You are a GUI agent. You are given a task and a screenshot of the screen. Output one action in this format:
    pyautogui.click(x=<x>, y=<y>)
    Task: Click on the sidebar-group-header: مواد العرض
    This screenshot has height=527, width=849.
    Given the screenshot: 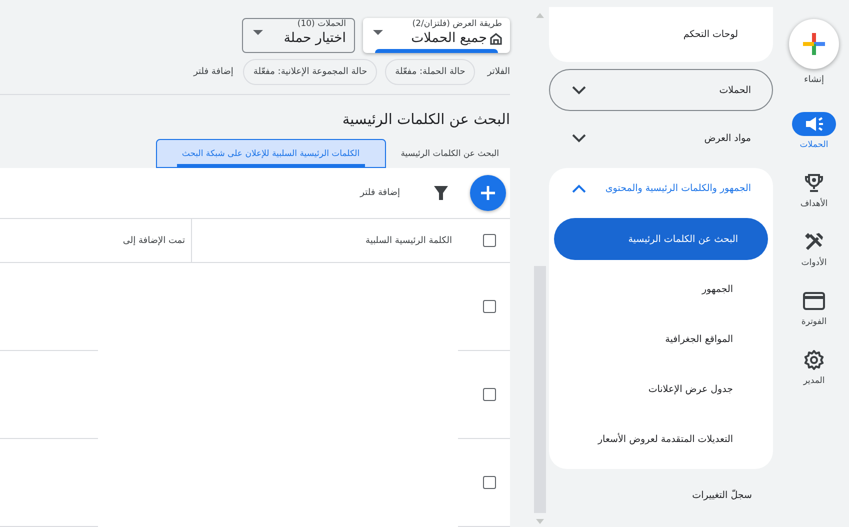 What is the action you would take?
    pyautogui.click(x=661, y=138)
    